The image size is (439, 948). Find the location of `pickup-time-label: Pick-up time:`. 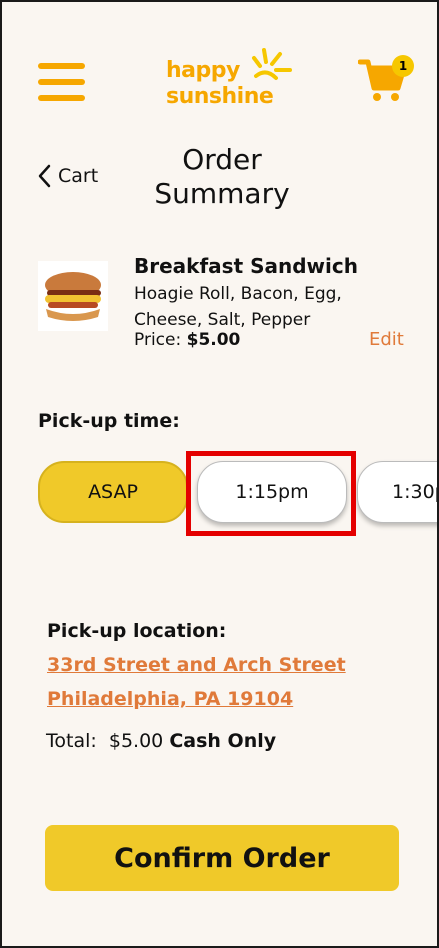

pickup-time-label: Pick-up time: is located at coordinates (109, 421).